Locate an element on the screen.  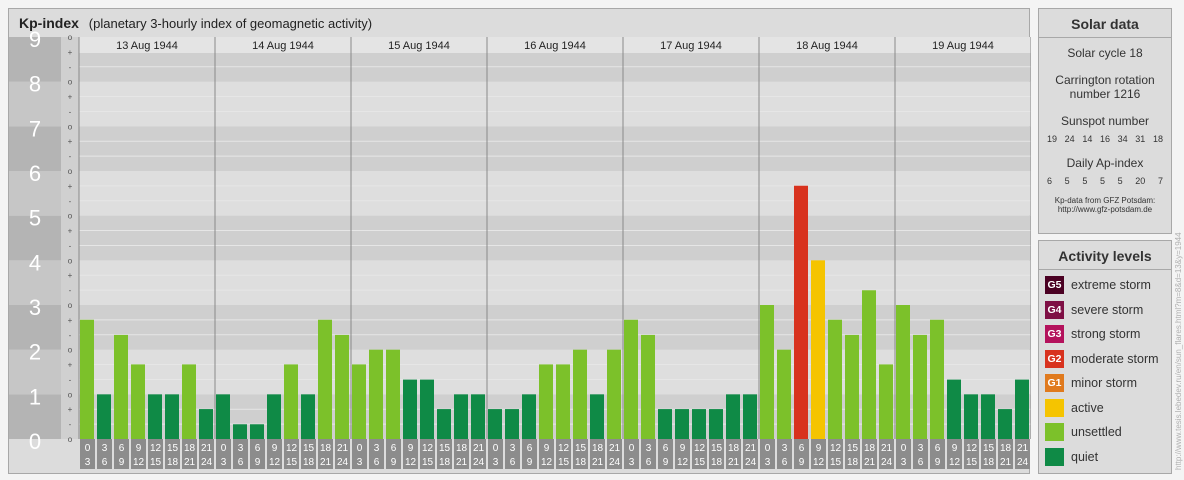
sunspot-value: 34 is located at coordinates (1122, 139).